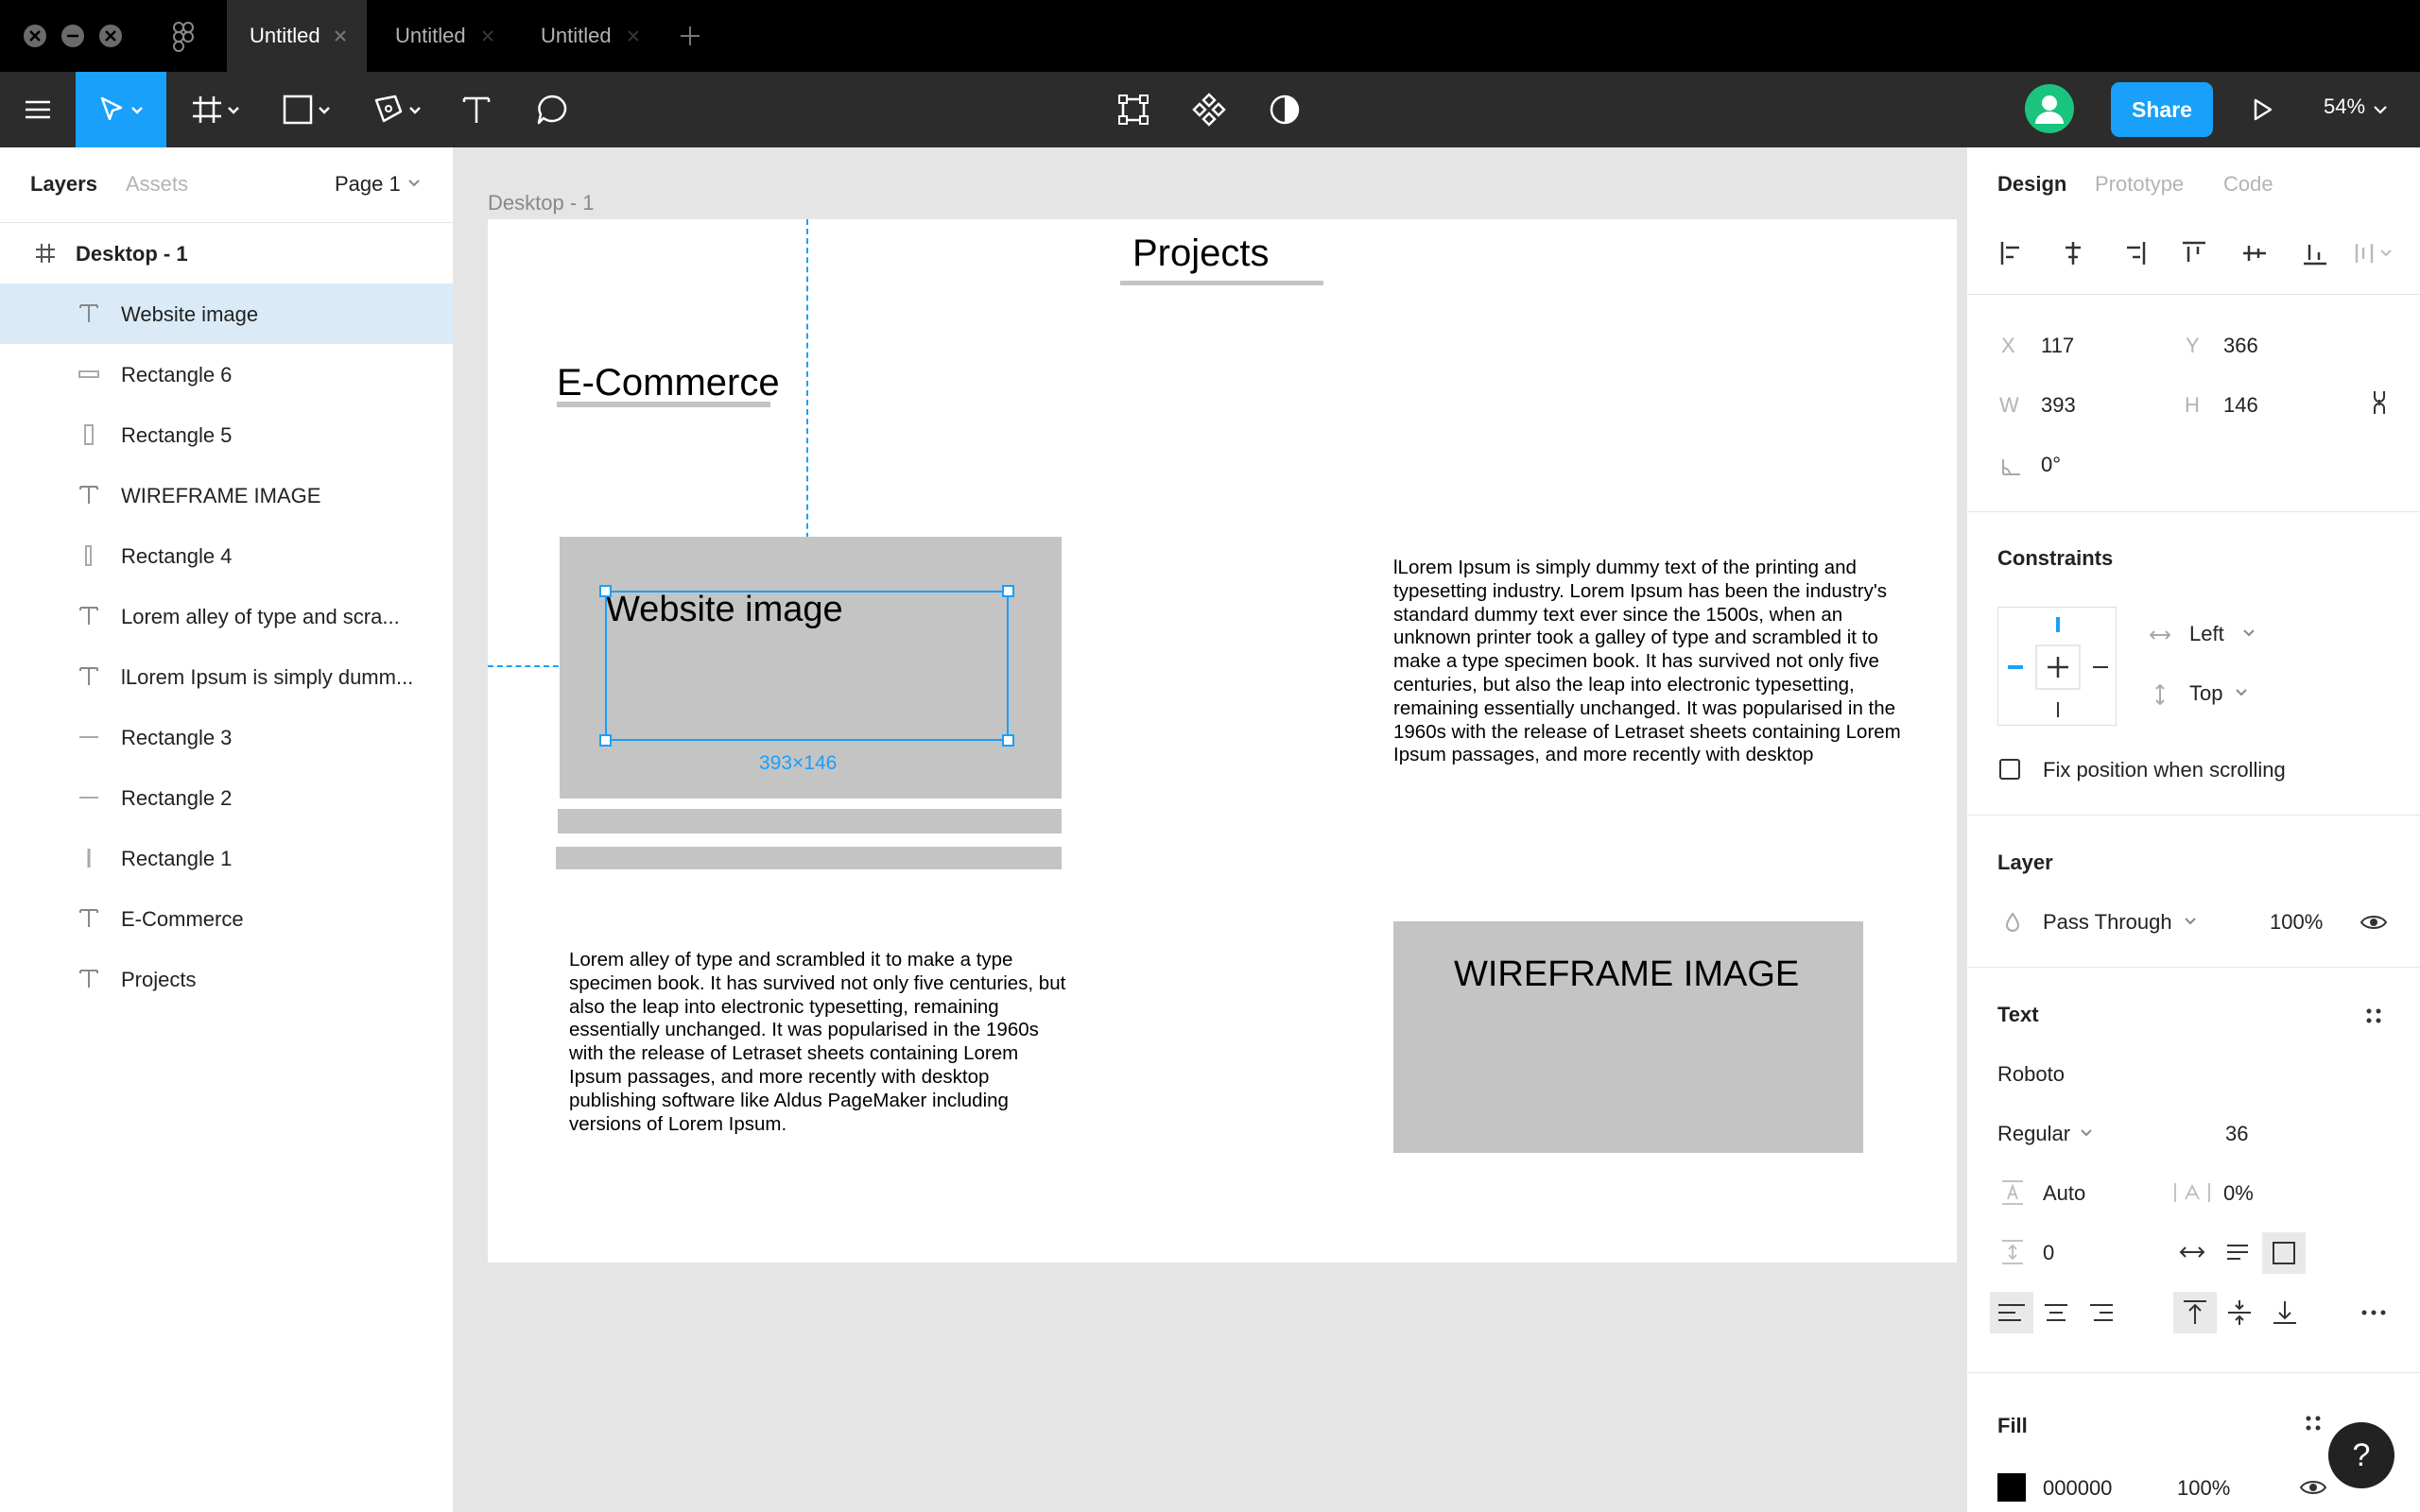 This screenshot has height=1512, width=2420. Describe the element at coordinates (368, 184) in the screenshot. I see `page-selector: Page 1` at that location.